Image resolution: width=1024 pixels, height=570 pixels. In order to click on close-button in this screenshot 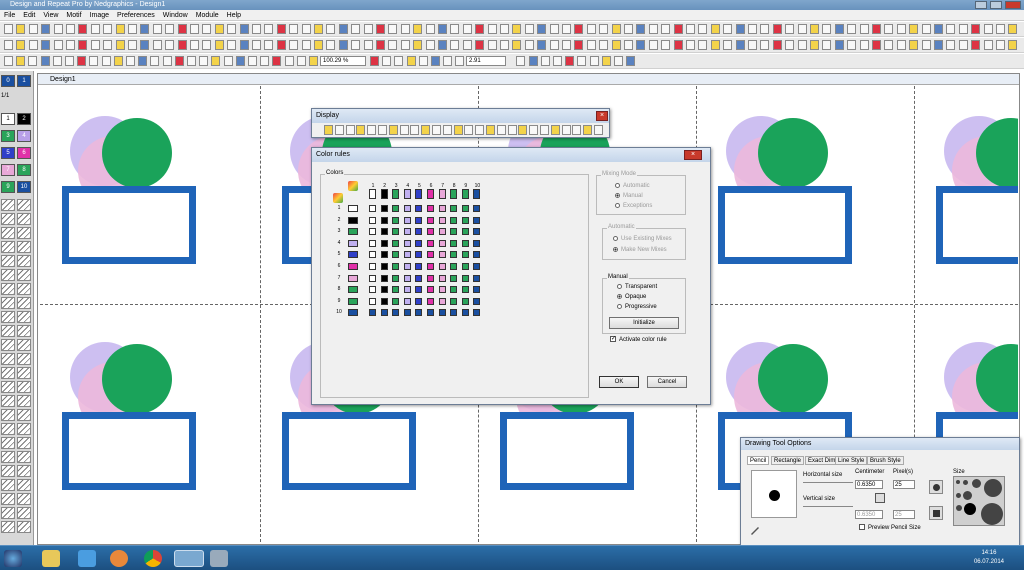, I will do `click(1013, 5)`.